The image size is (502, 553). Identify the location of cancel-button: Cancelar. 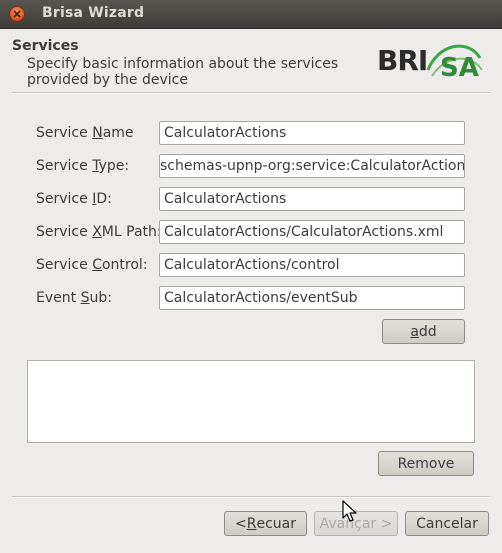
(447, 523).